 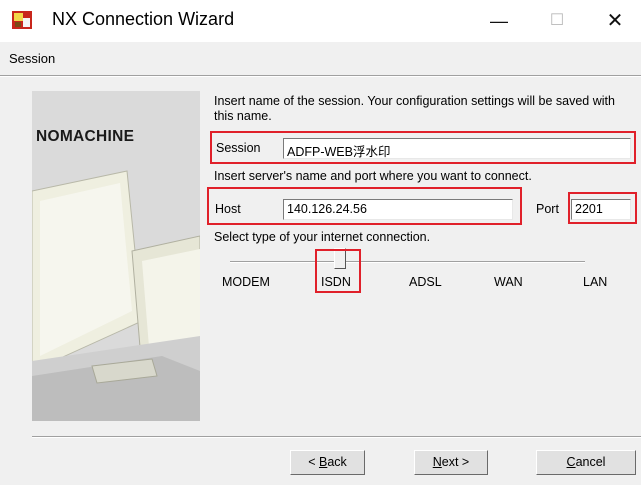 What do you see at coordinates (437, 462) in the screenshot?
I see `next-button-mnemonic: N` at bounding box center [437, 462].